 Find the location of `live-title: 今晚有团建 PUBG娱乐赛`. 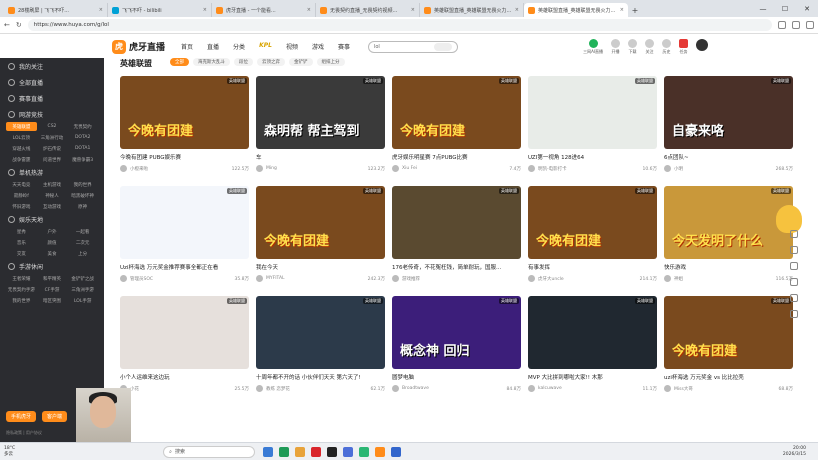

live-title: 今晚有团建 PUBG娱乐赛 is located at coordinates (184, 157).